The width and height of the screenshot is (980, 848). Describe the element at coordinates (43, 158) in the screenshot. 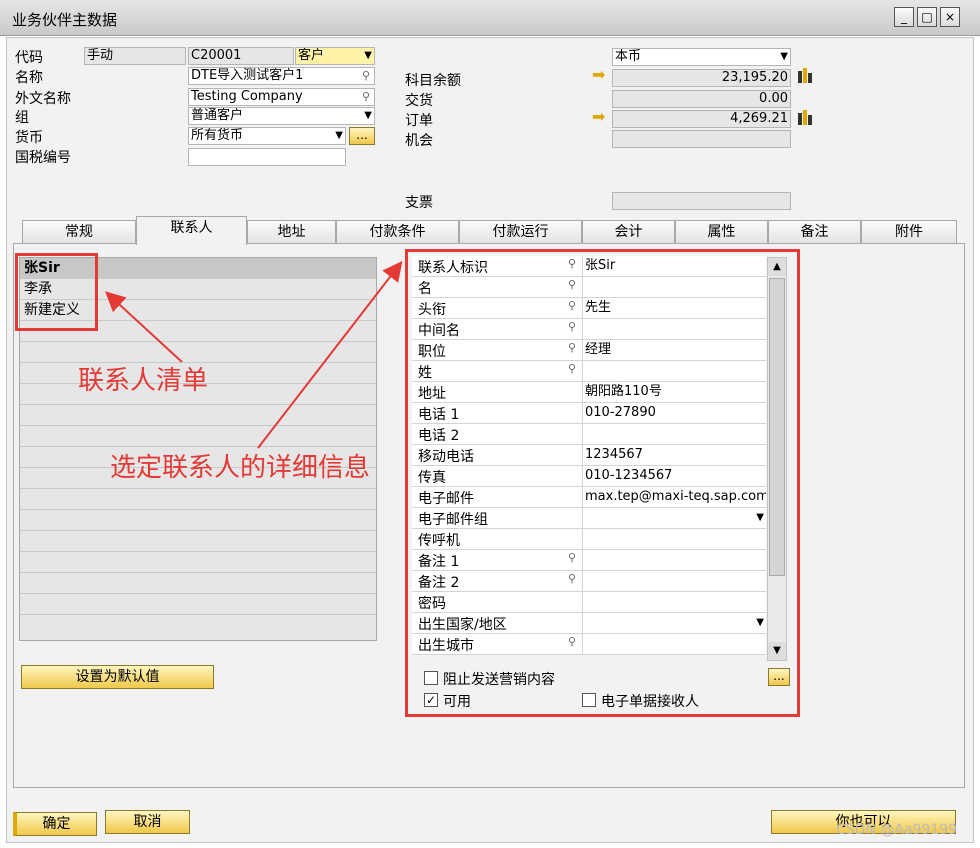

I see `tax-id-label: 国税编号` at that location.